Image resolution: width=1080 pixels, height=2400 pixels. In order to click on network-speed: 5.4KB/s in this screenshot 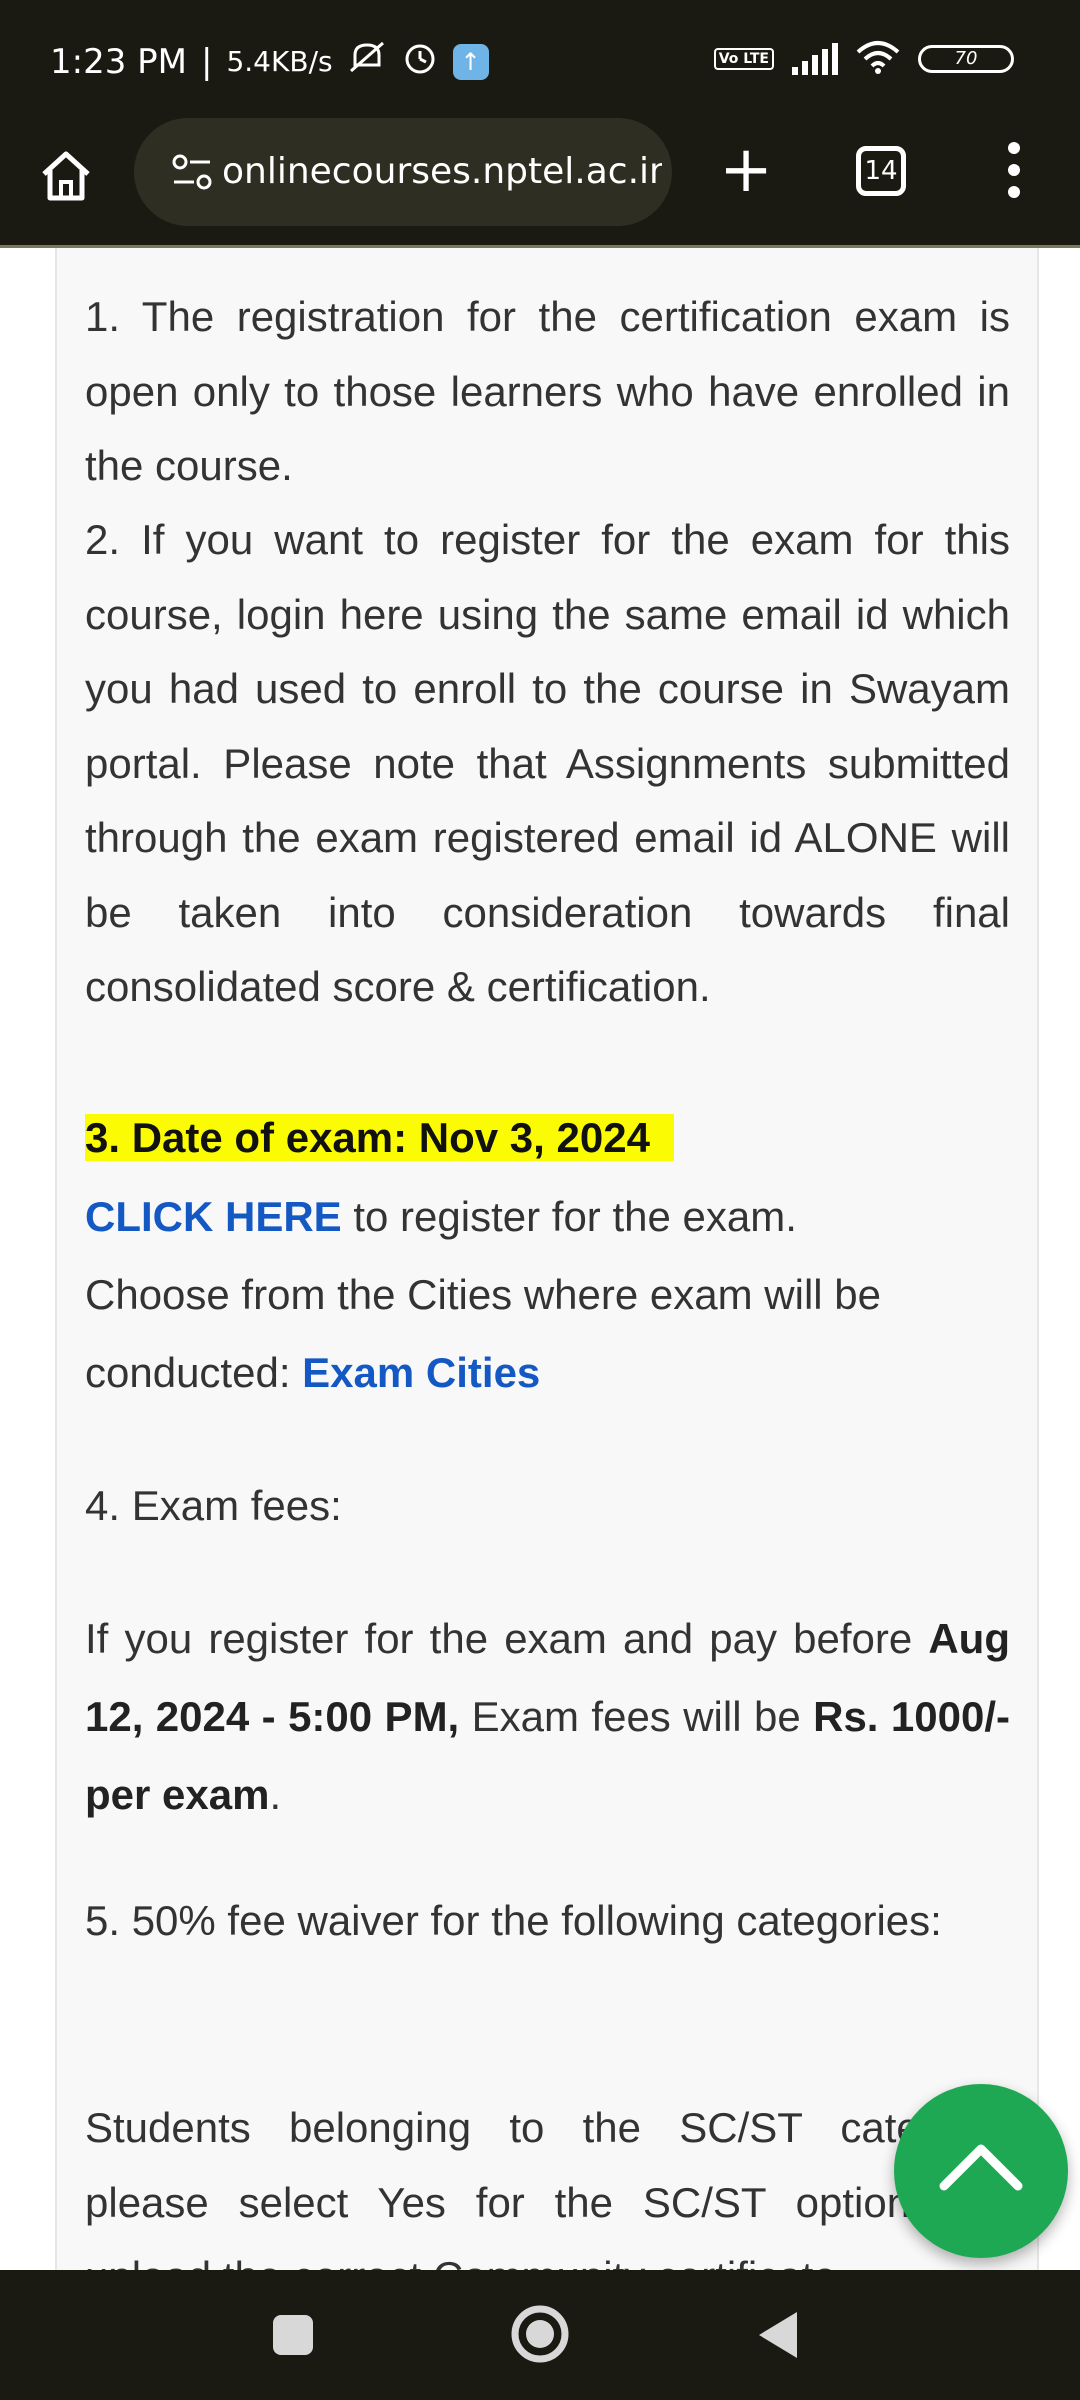, I will do `click(279, 61)`.